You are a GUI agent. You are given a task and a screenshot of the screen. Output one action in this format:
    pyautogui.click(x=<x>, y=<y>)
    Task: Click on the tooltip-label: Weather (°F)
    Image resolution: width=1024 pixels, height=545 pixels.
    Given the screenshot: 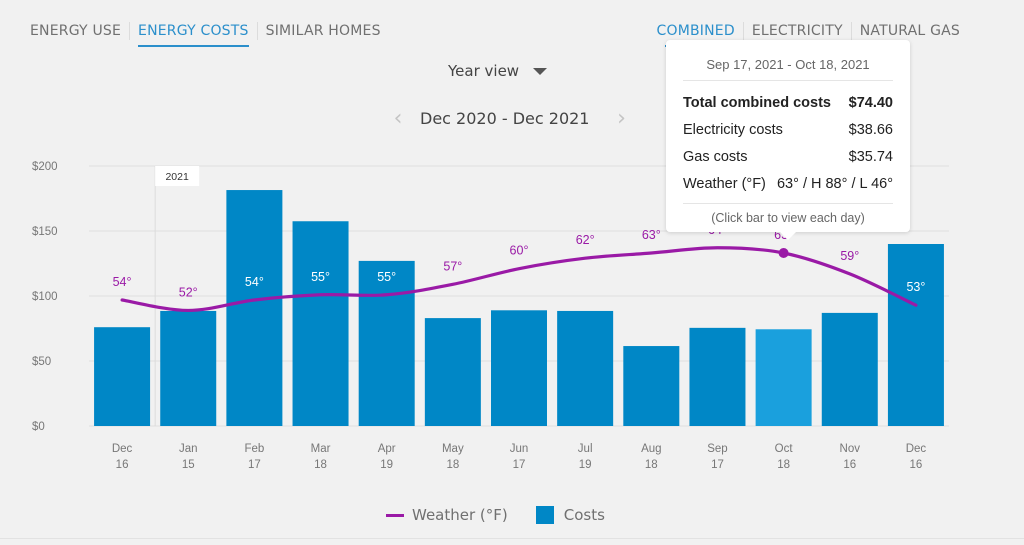 What is the action you would take?
    pyautogui.click(x=724, y=183)
    